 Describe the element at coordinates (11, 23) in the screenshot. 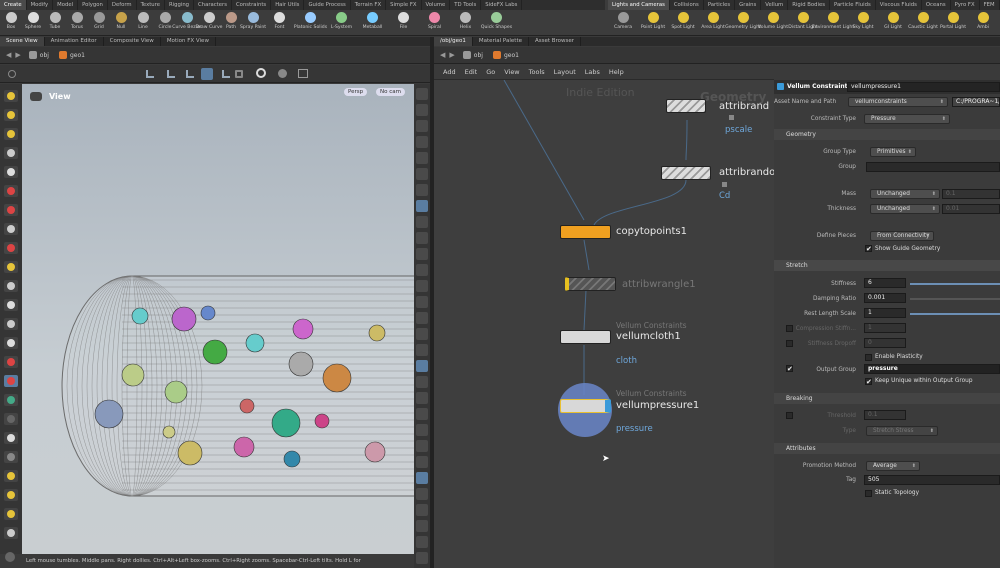

I see `shelf-tool: Box` at that location.